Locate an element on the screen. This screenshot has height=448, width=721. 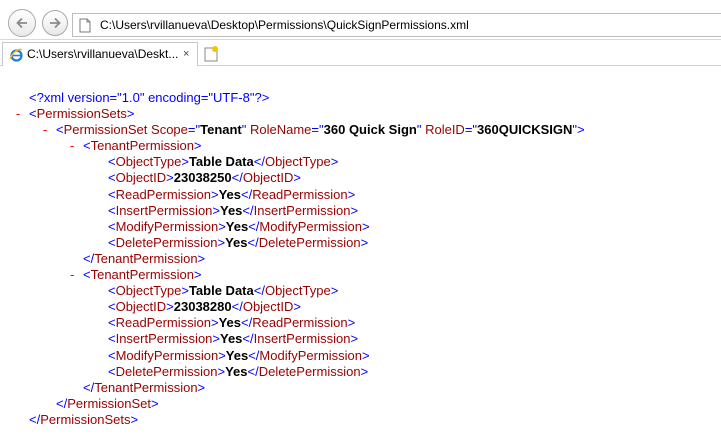
forward-arrow-icon is located at coordinates (55, 23).